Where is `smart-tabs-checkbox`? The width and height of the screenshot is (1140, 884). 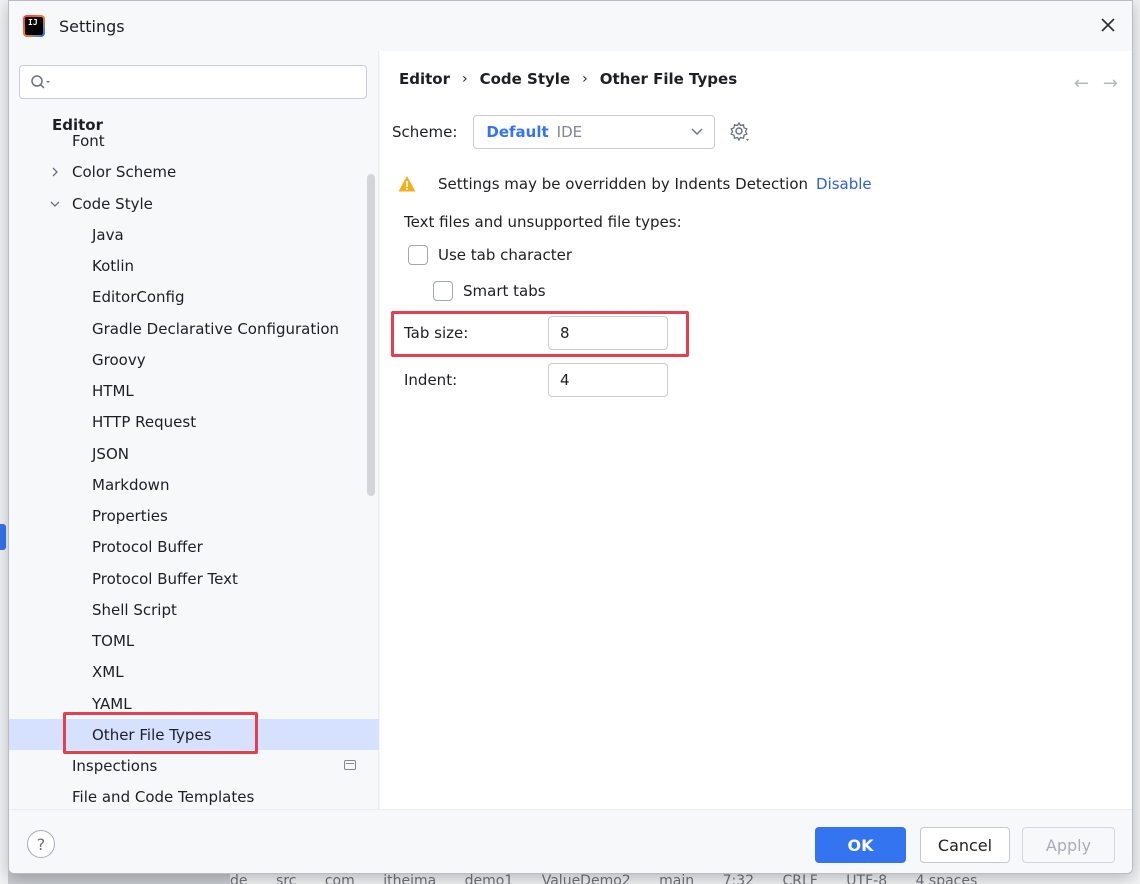
smart-tabs-checkbox is located at coordinates (443, 291).